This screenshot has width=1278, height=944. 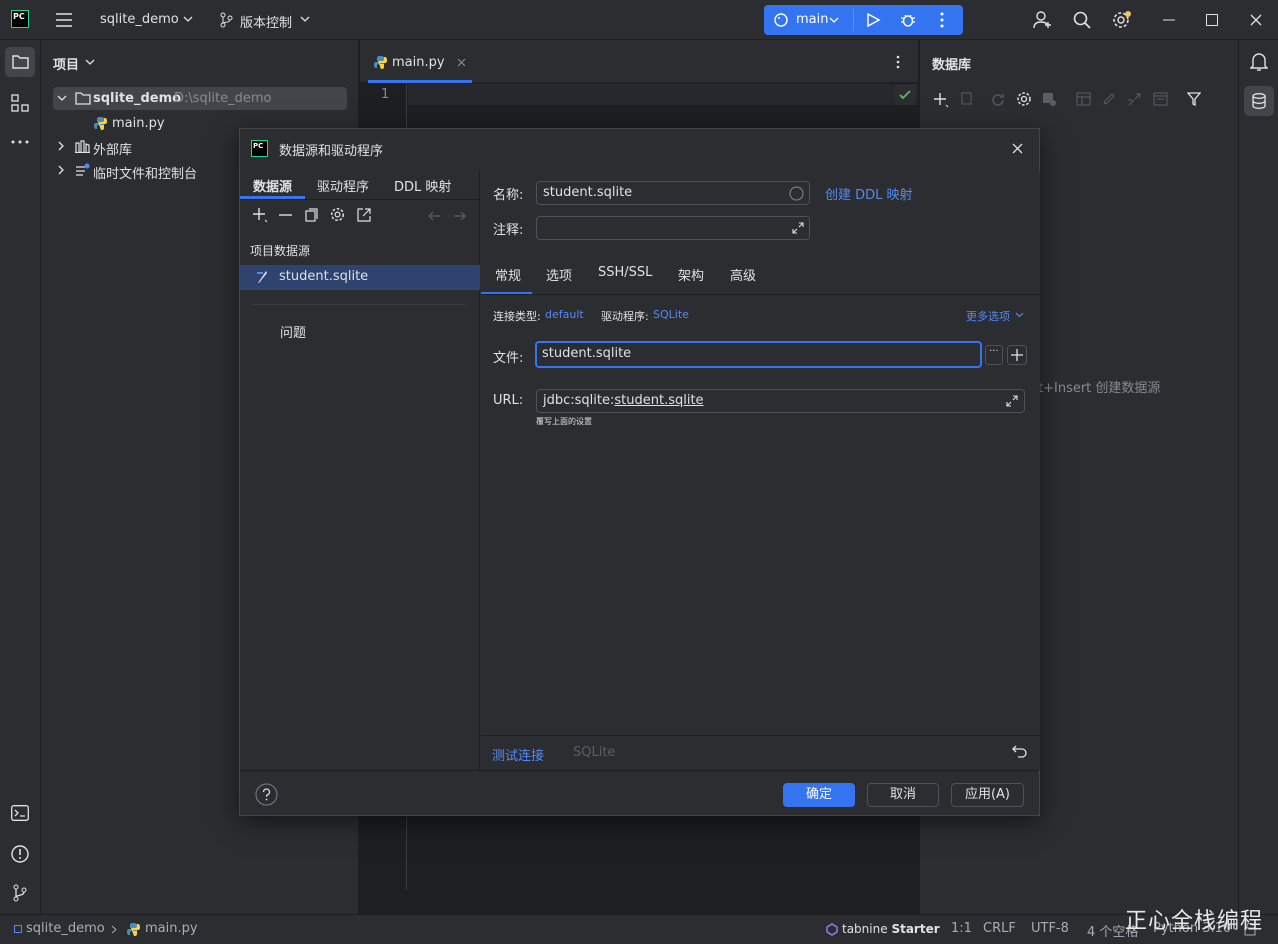 What do you see at coordinates (1050, 928) in the screenshot?
I see `status-encoding: UTF-8` at bounding box center [1050, 928].